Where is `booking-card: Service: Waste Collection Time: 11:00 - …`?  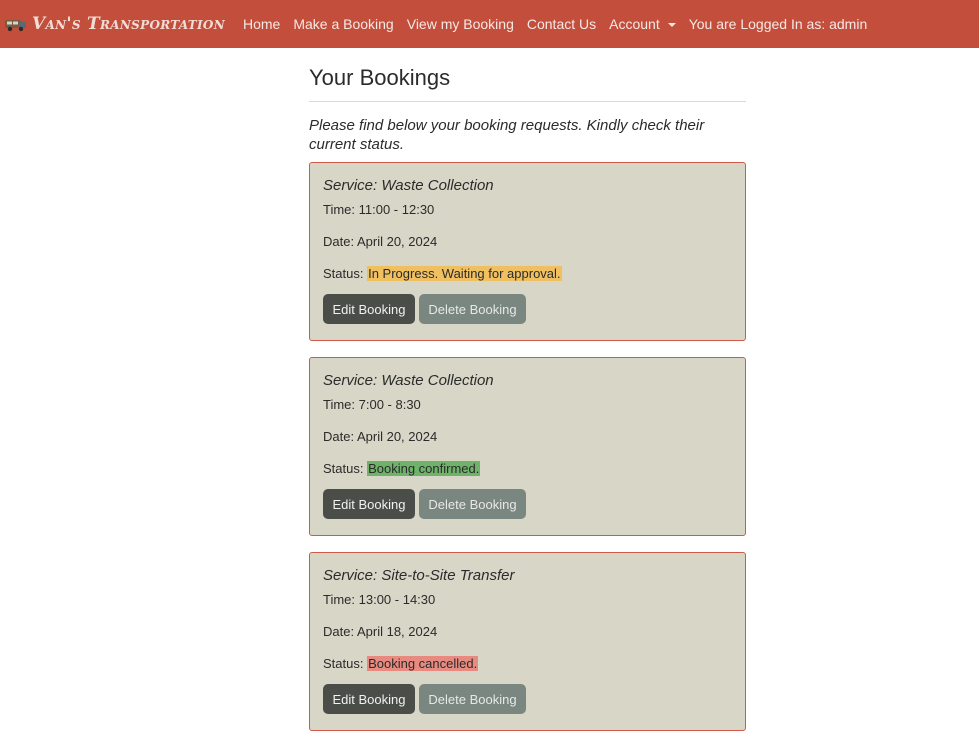
booking-card: Service: Waste Collection Time: 11:00 - … is located at coordinates (527, 251).